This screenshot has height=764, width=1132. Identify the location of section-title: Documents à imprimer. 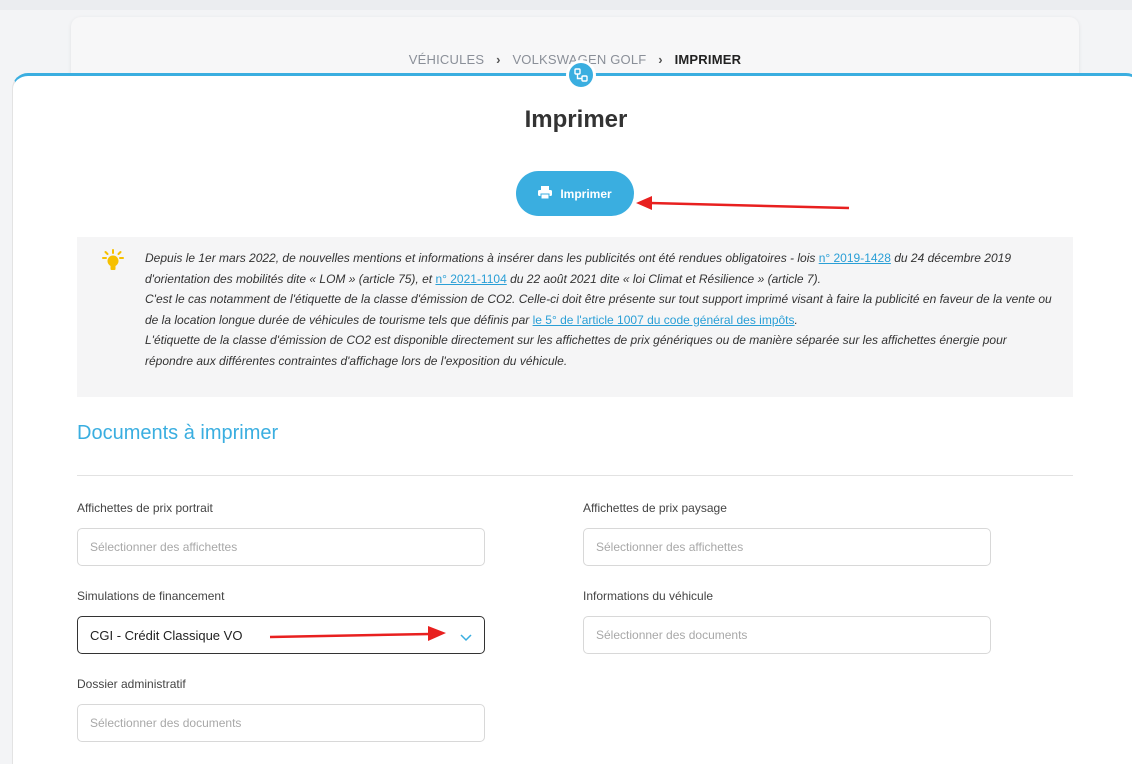
(178, 433).